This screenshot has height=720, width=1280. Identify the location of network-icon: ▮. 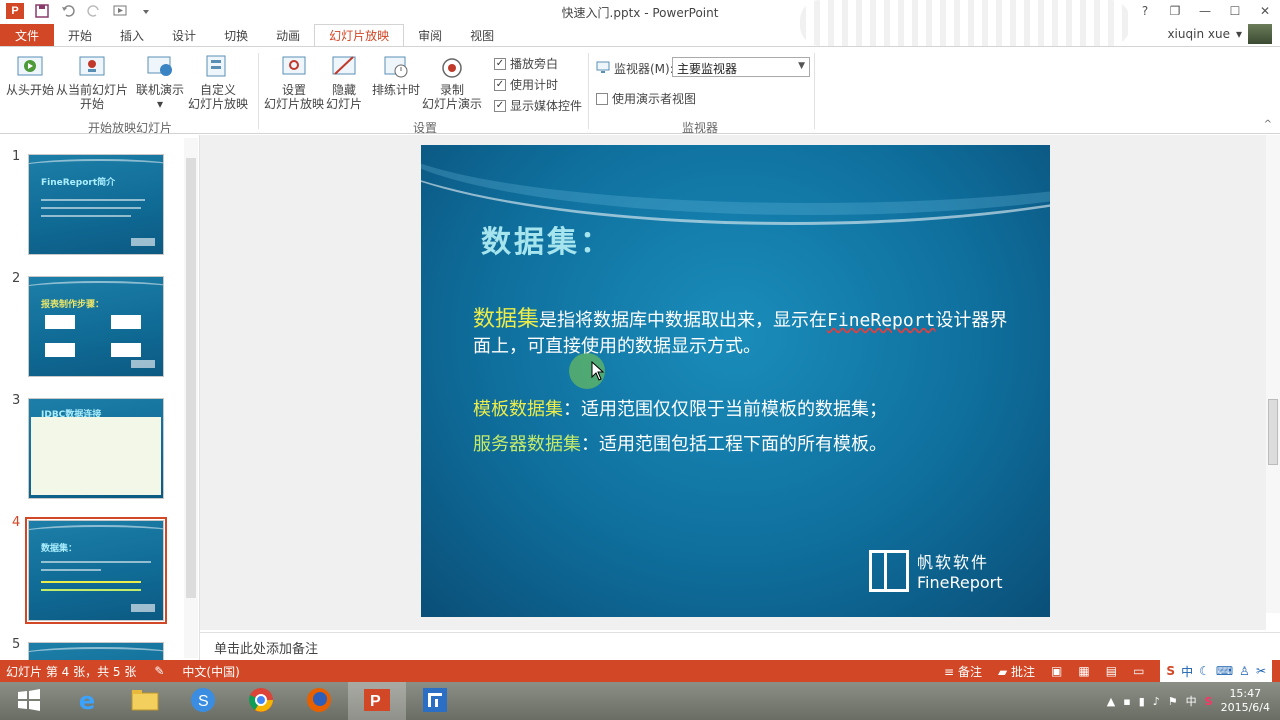
(1142, 701).